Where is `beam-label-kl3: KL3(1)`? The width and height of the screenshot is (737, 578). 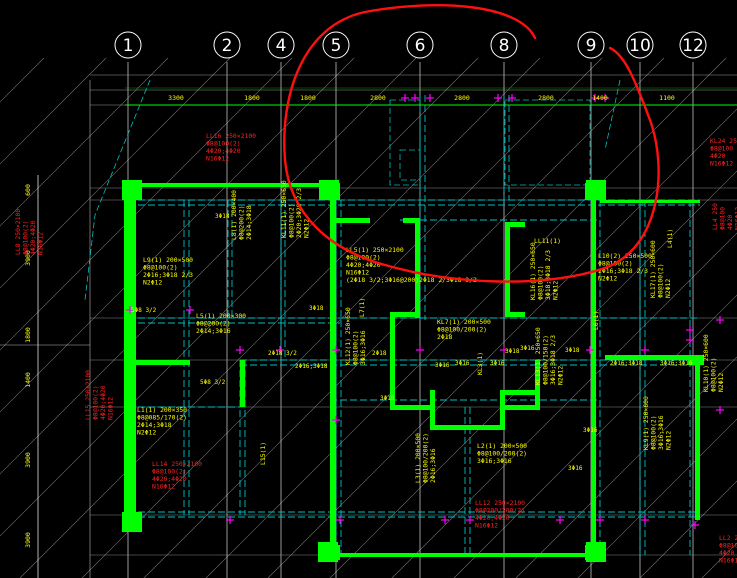
beam-label-kl3: KL3(1) is located at coordinates (480, 363).